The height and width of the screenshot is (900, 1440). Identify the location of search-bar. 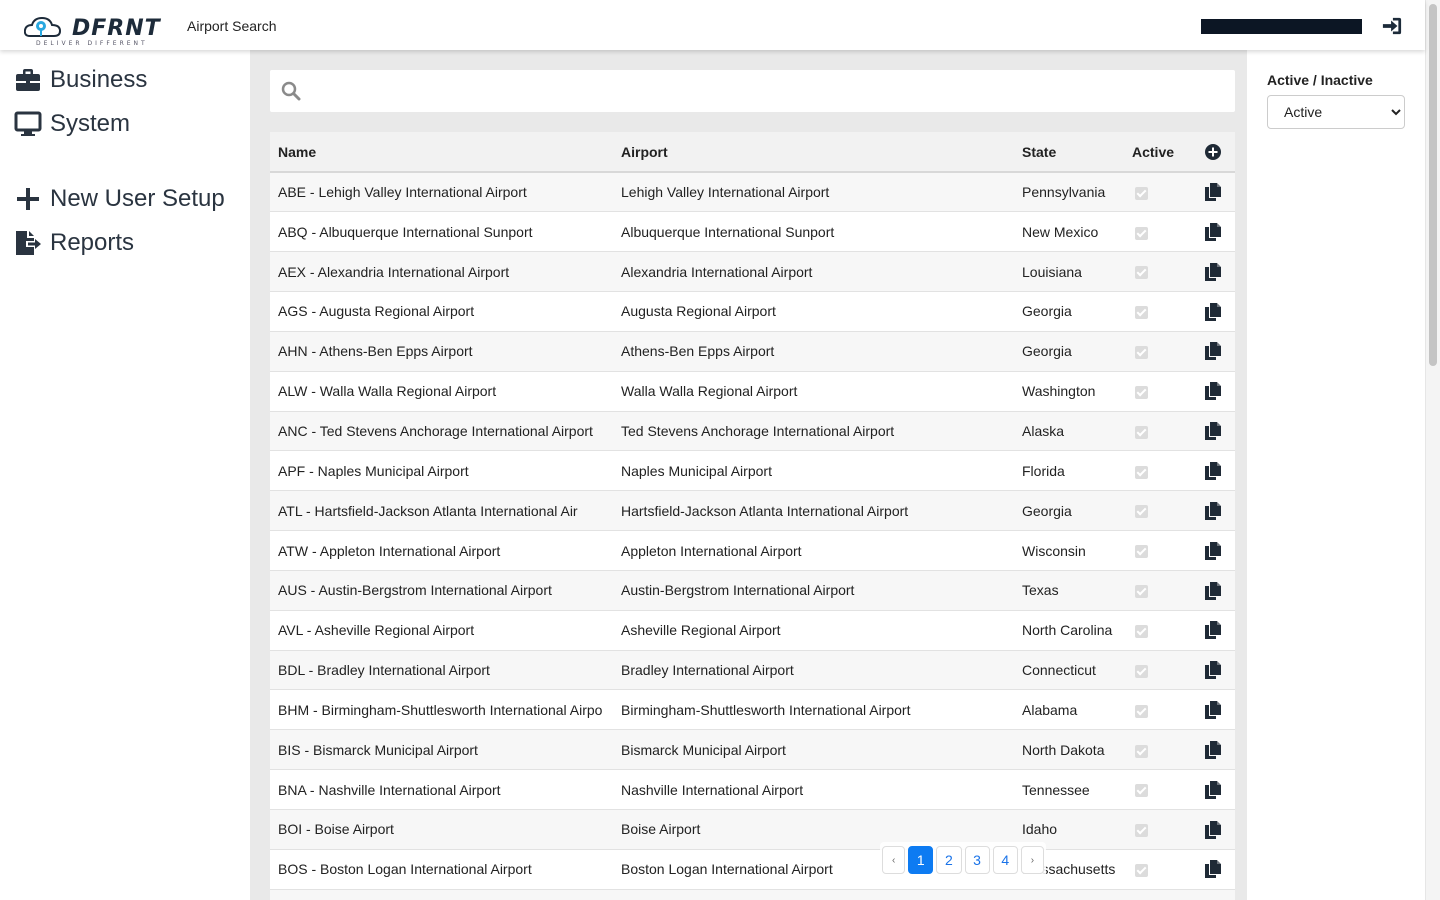
(752, 91).